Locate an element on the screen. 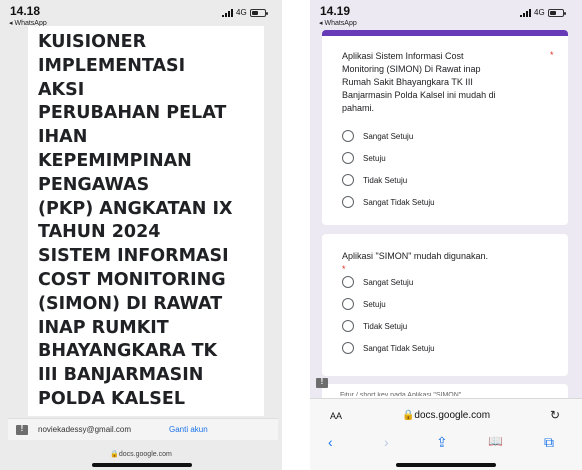 The height and width of the screenshot is (470, 582). question-label: Aplikasi "SIMON" mudah digunakan. is located at coordinates (415, 256).